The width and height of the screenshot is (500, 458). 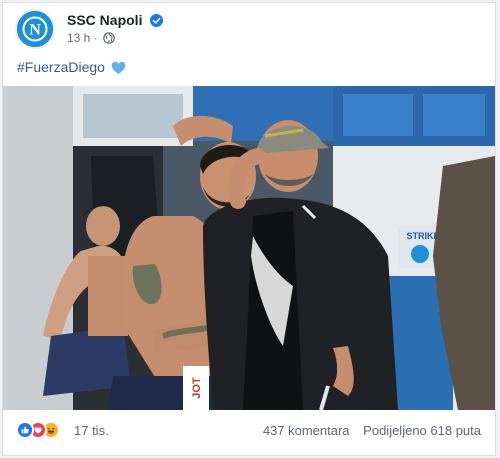 What do you see at coordinates (197, 388) in the screenshot?
I see `shorts-text: JOT` at bounding box center [197, 388].